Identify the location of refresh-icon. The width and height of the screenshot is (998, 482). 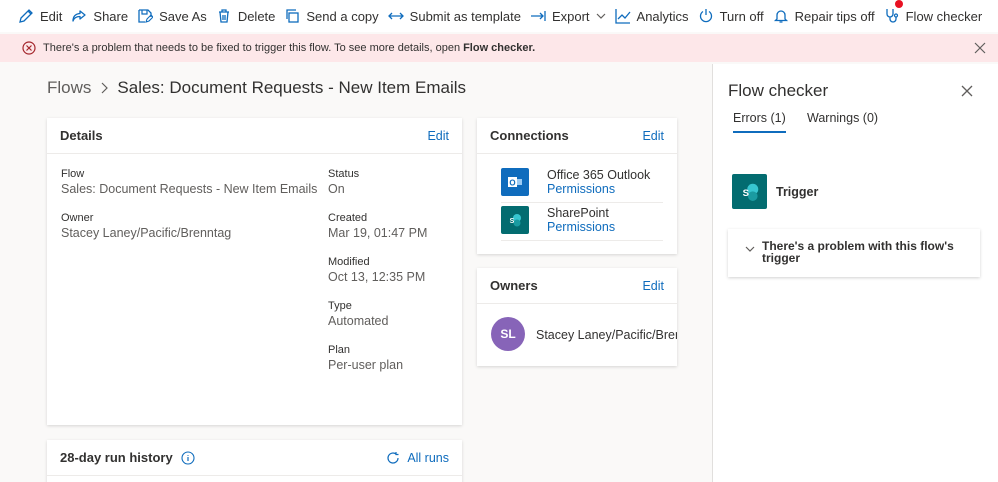
(393, 457).